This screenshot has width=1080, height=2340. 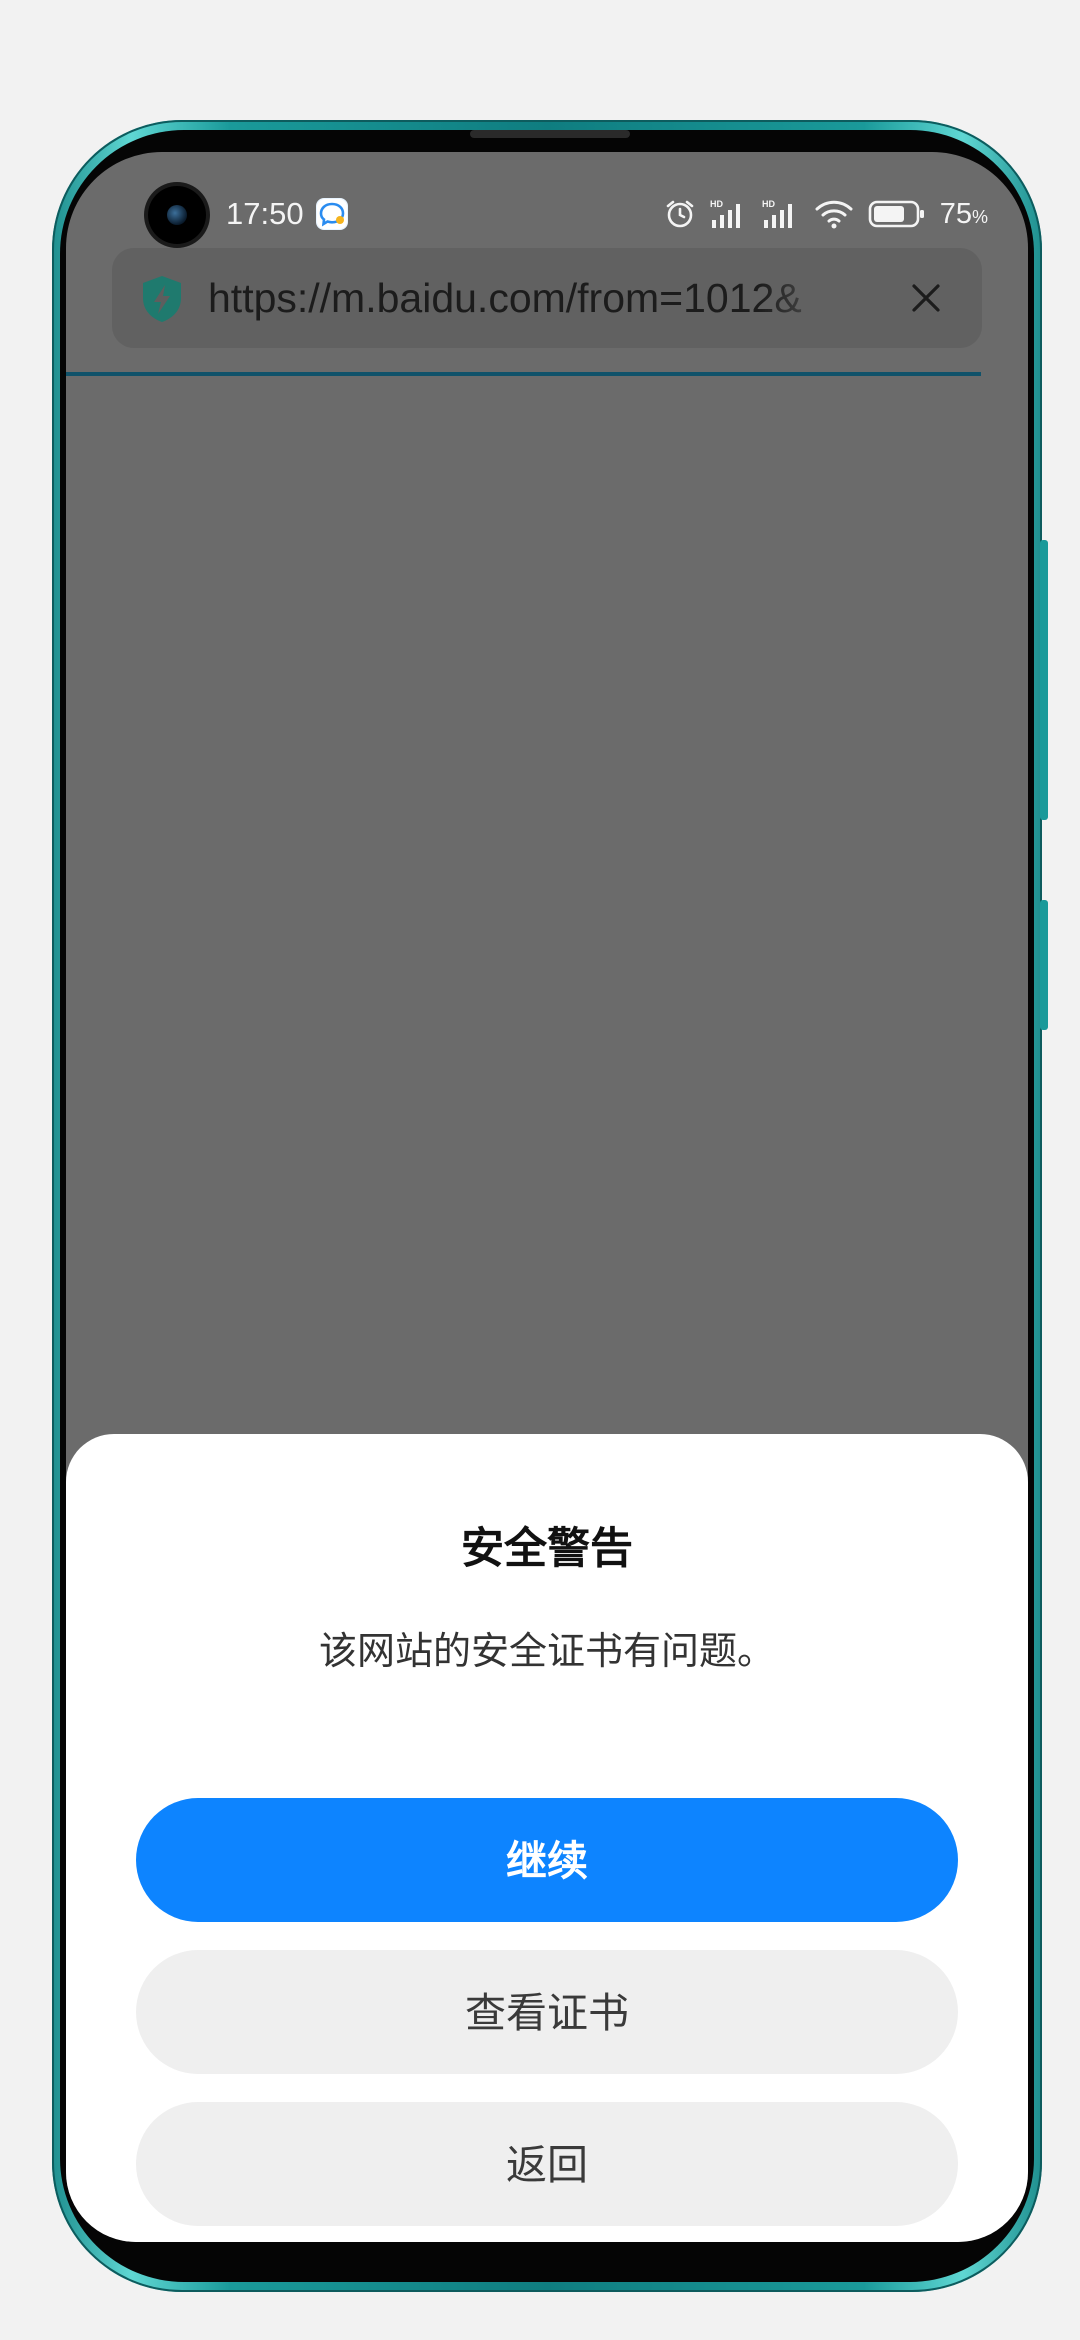 What do you see at coordinates (1044, 965) in the screenshot?
I see `power-button` at bounding box center [1044, 965].